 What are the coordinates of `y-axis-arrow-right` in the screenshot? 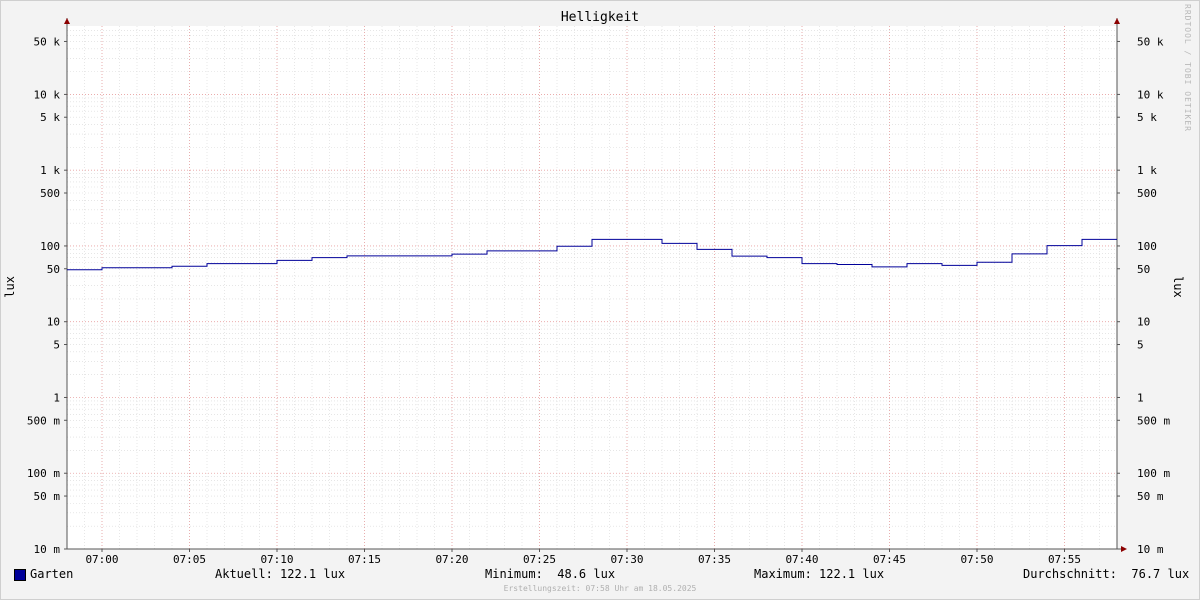 It's located at (1117, 21).